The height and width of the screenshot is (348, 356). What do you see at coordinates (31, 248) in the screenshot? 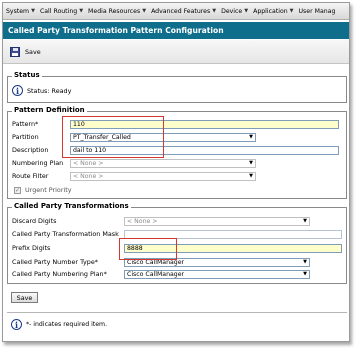
I see `prefix-digits-label: Prefix Digits` at bounding box center [31, 248].